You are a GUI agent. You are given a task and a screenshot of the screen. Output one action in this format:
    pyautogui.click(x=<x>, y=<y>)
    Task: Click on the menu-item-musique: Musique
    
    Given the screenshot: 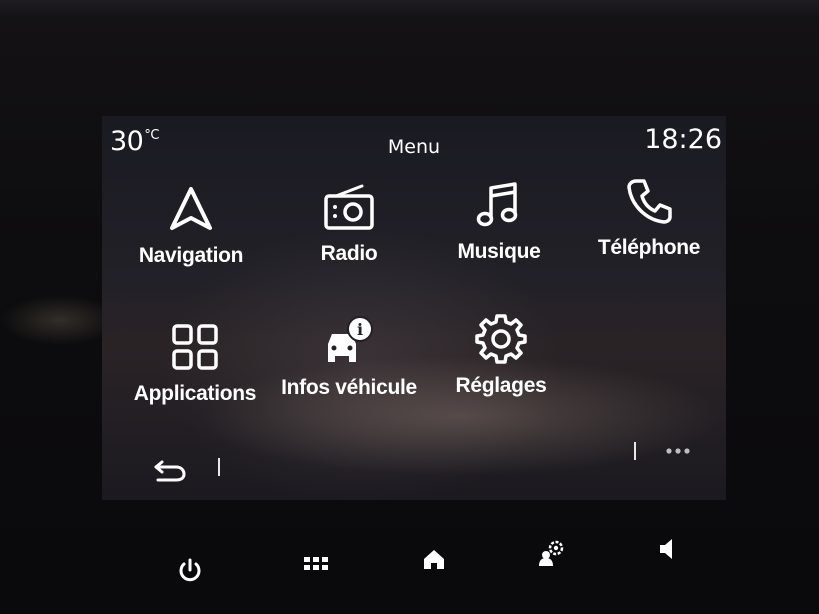 What is the action you would take?
    pyautogui.click(x=499, y=222)
    